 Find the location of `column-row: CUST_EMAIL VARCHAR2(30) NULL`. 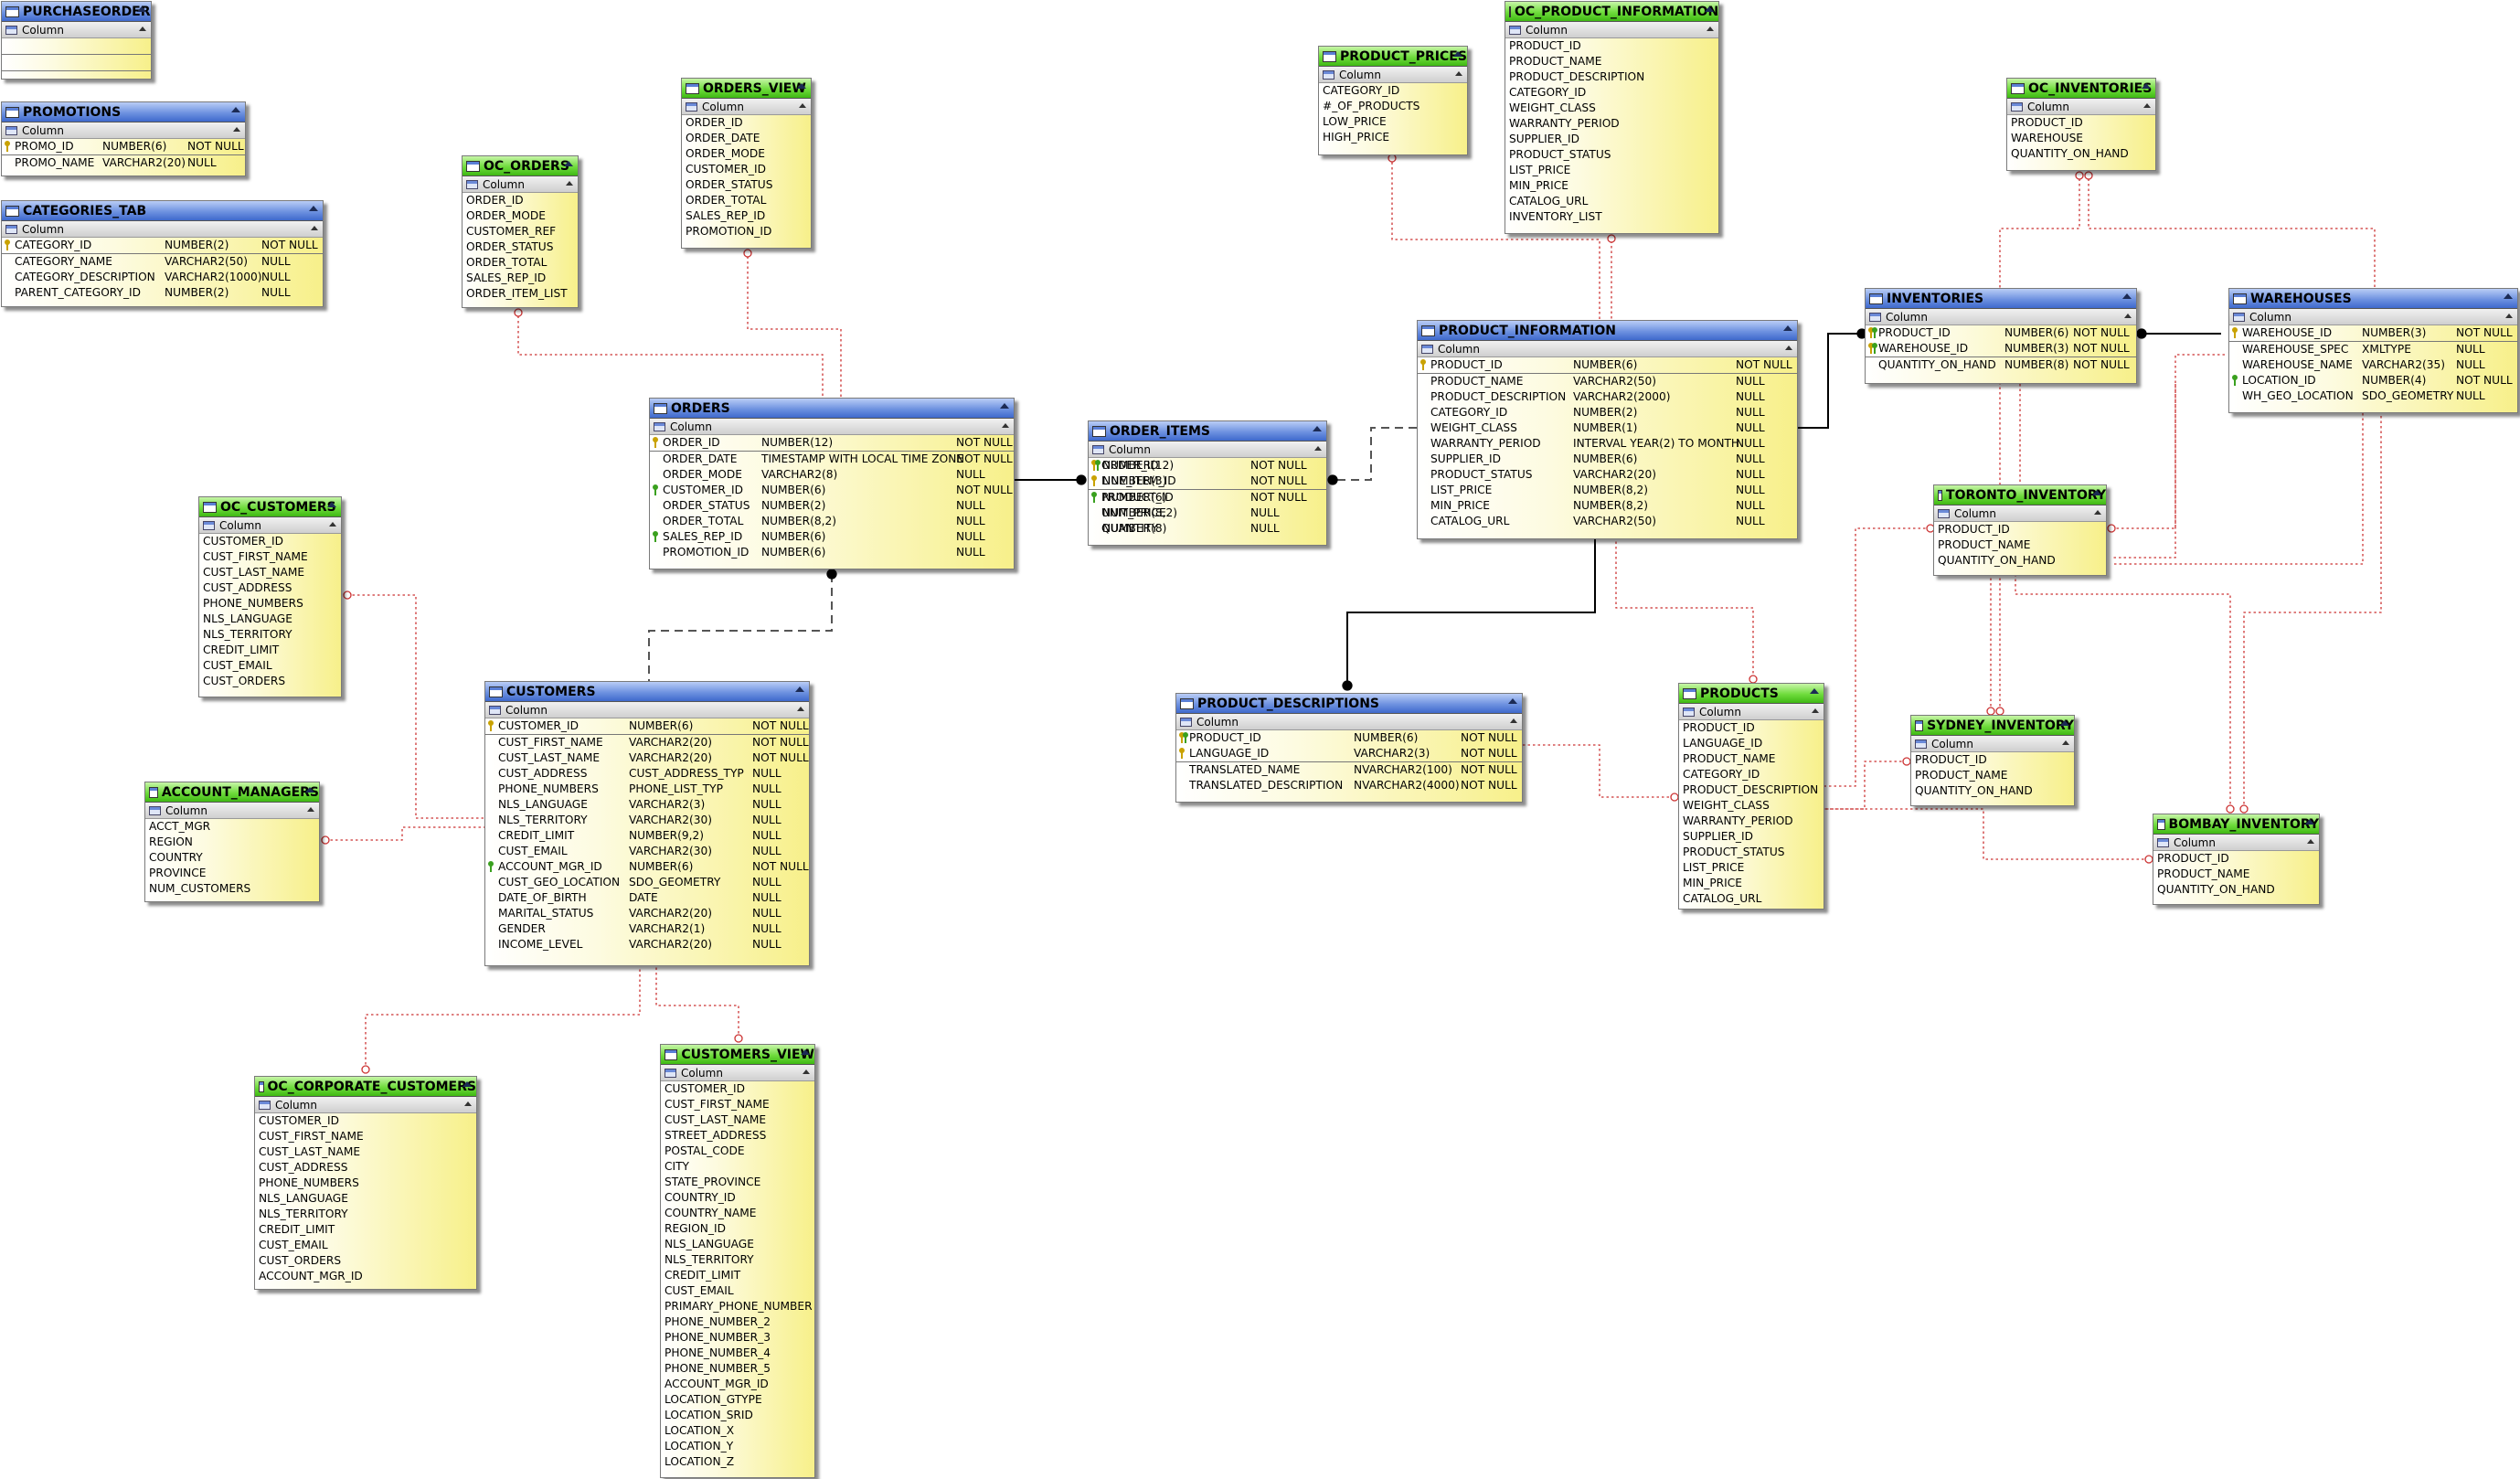

column-row: CUST_EMAIL VARCHAR2(30) NULL is located at coordinates (647, 851).